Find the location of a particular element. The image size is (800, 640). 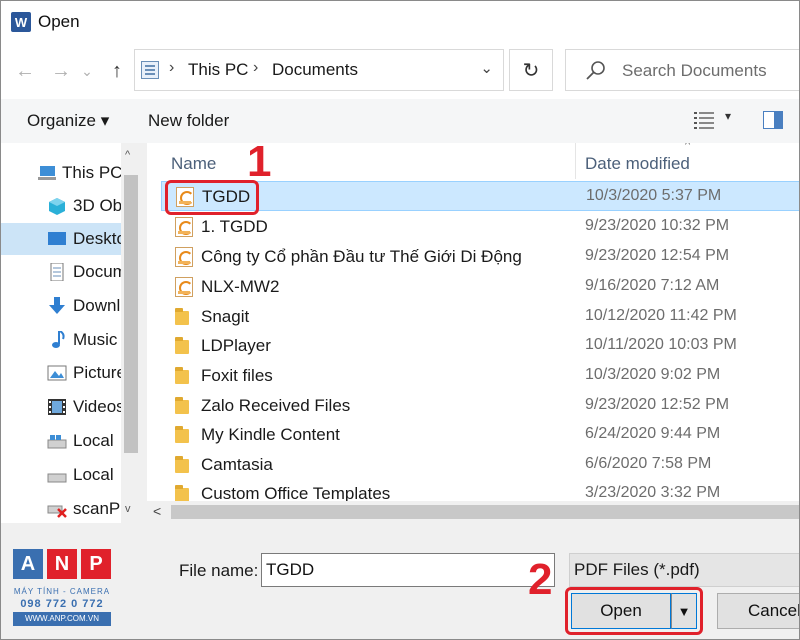

forward-arrow-icon: → is located at coordinates (61, 71).